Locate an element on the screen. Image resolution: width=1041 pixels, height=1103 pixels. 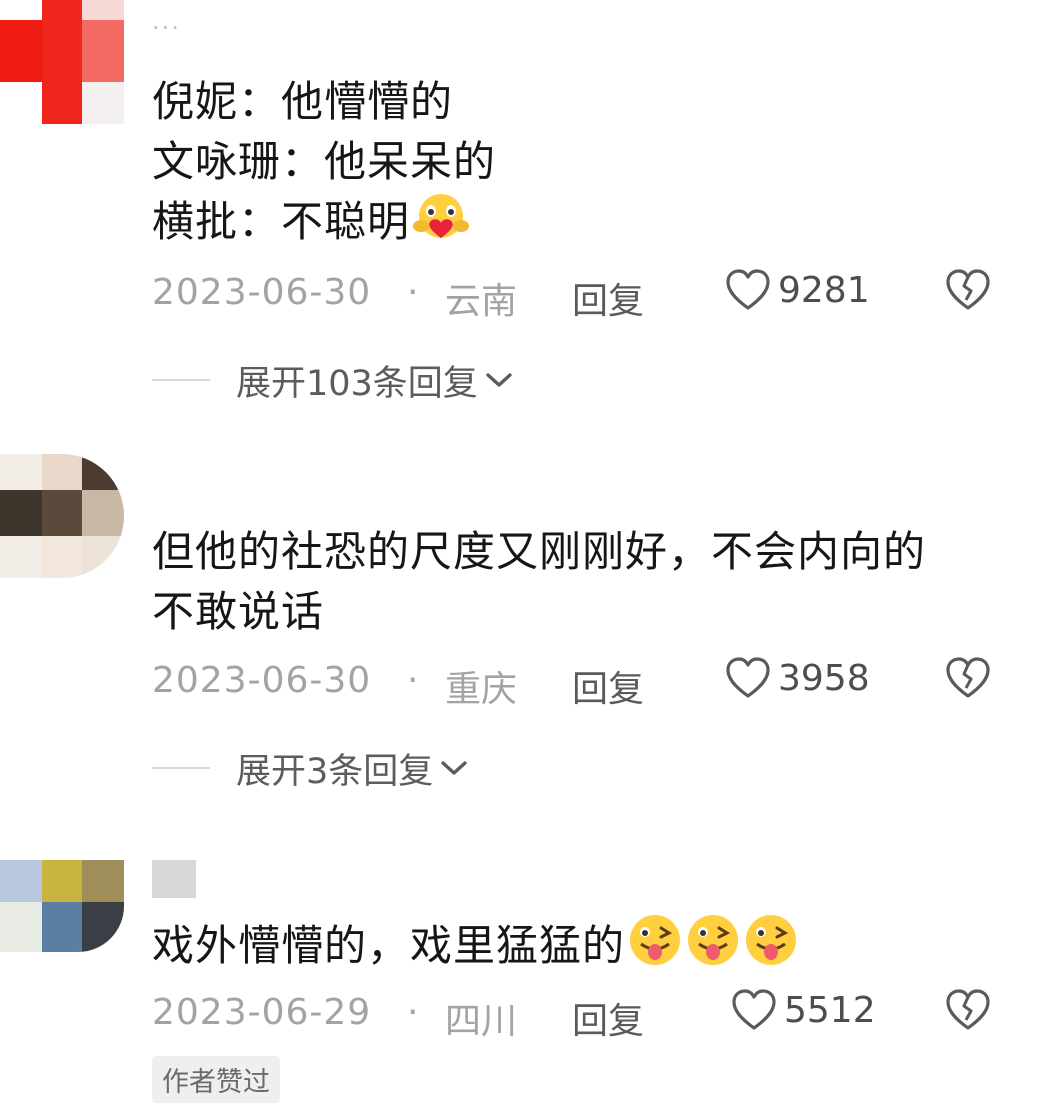
comment-location: 重庆 is located at coordinates (481, 689).